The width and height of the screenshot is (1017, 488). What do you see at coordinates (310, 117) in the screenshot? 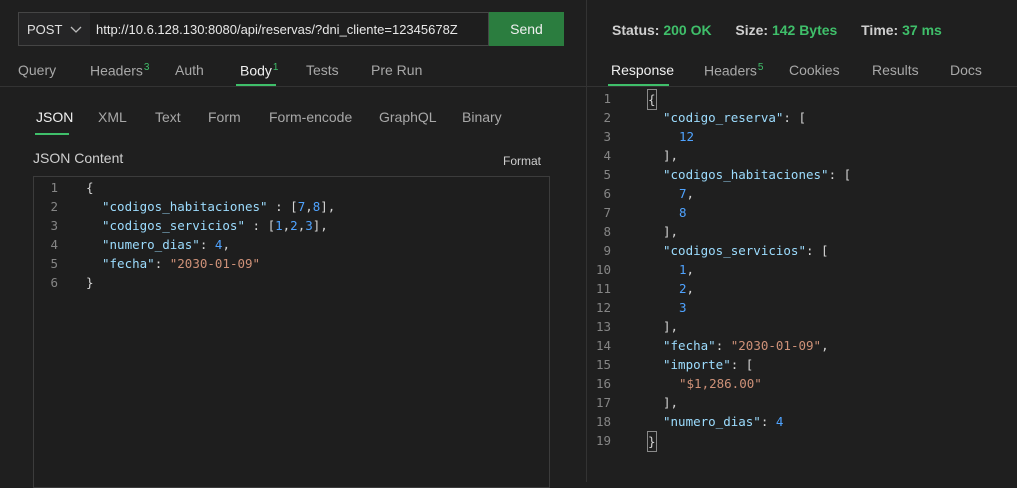
I see `body-tab-form-encode: Form-encode` at bounding box center [310, 117].